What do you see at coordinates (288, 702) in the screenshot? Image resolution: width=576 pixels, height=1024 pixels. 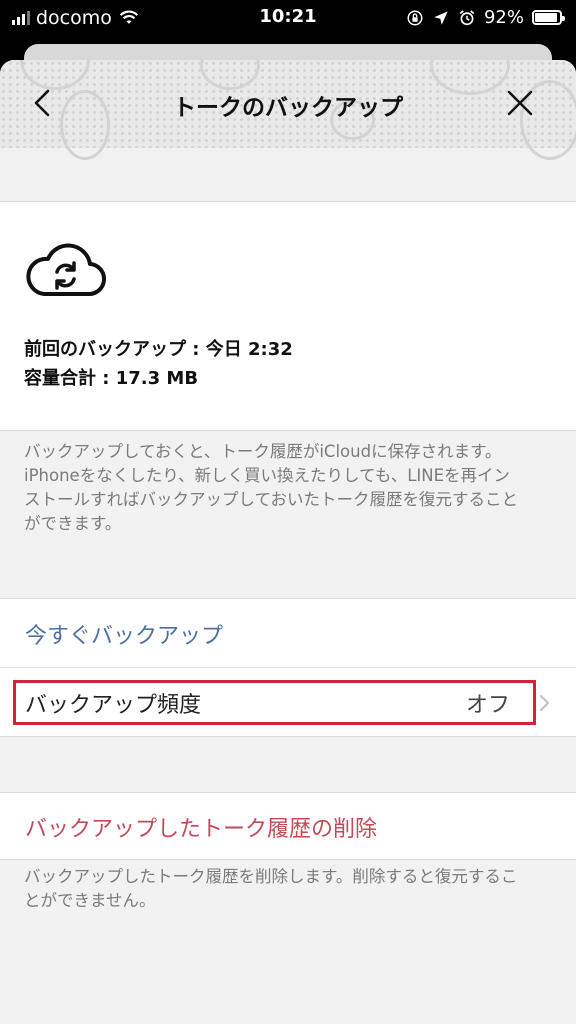 I see `backup-frequency-row: バックアップ頻度 オフ` at bounding box center [288, 702].